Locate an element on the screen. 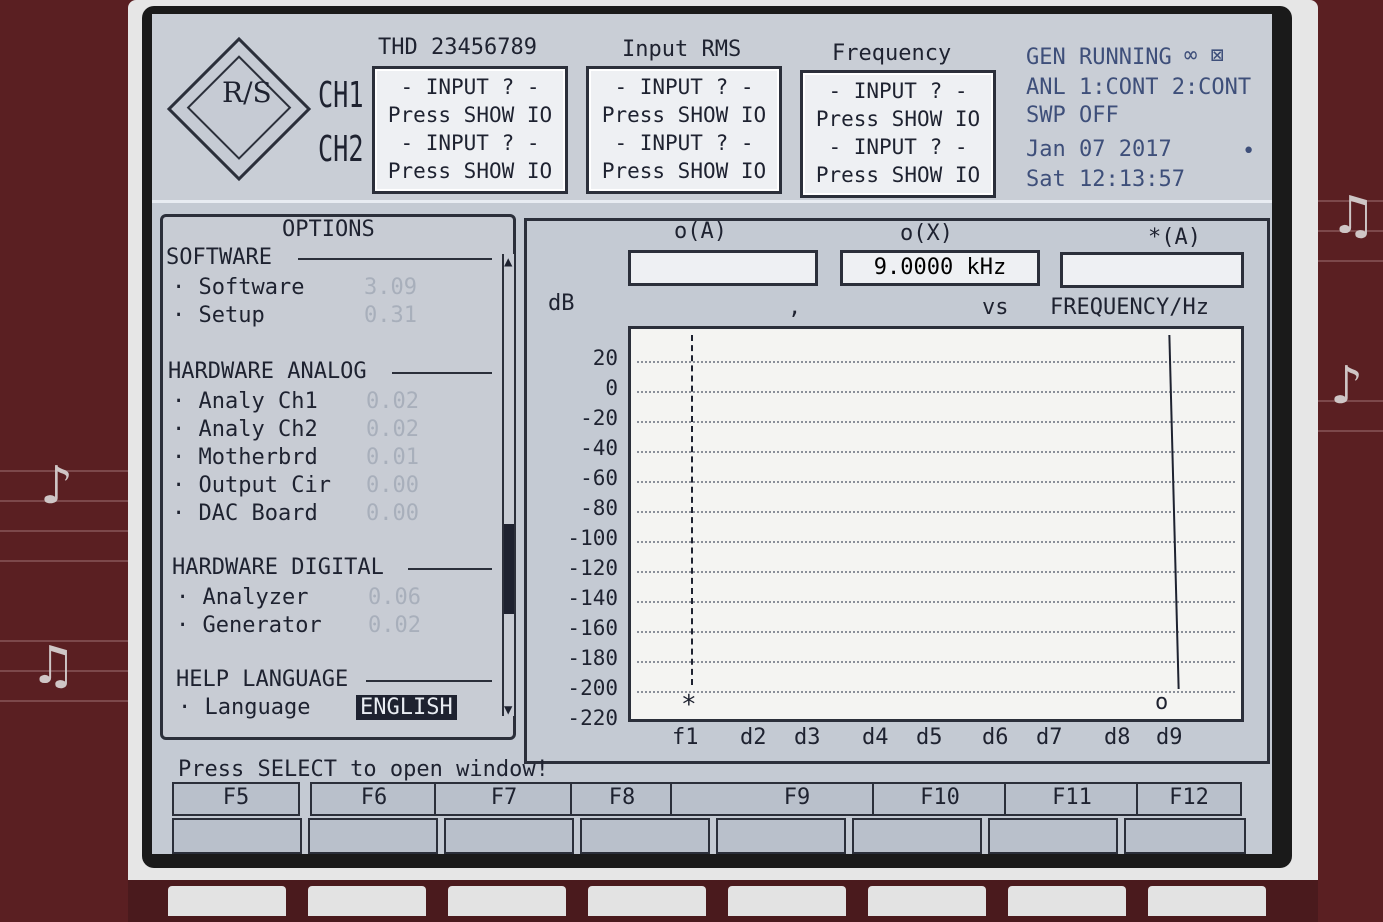 The height and width of the screenshot is (922, 1383). option-row: · Output Cir is located at coordinates (251, 486).